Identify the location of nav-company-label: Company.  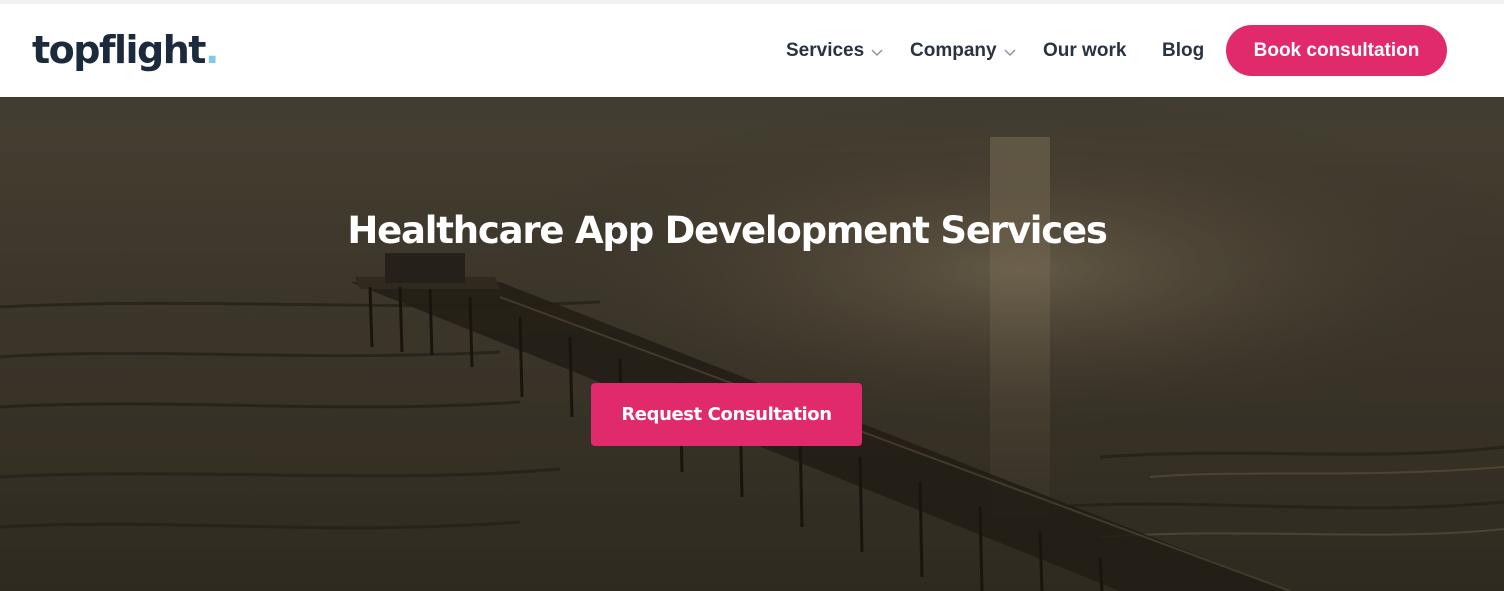
(953, 50).